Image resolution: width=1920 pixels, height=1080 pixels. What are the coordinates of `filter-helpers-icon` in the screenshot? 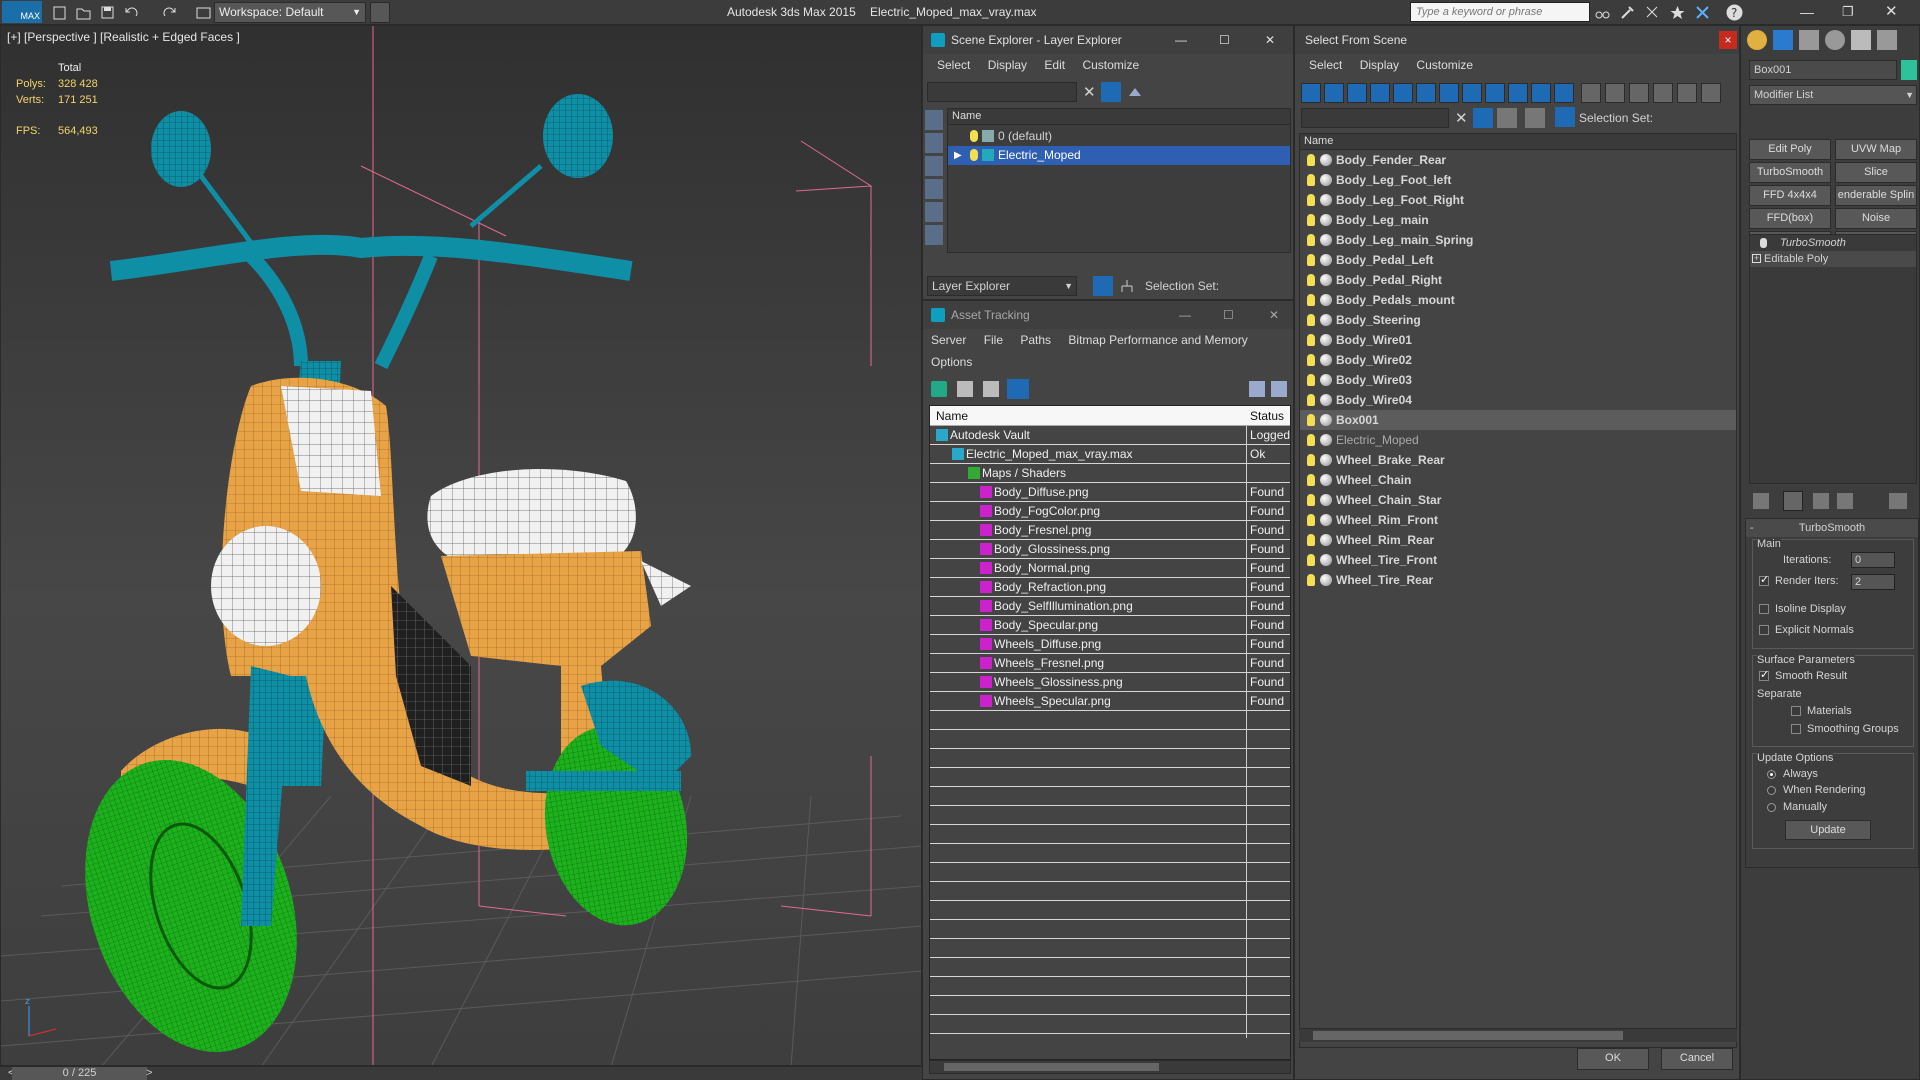 It's located at (1403, 93).